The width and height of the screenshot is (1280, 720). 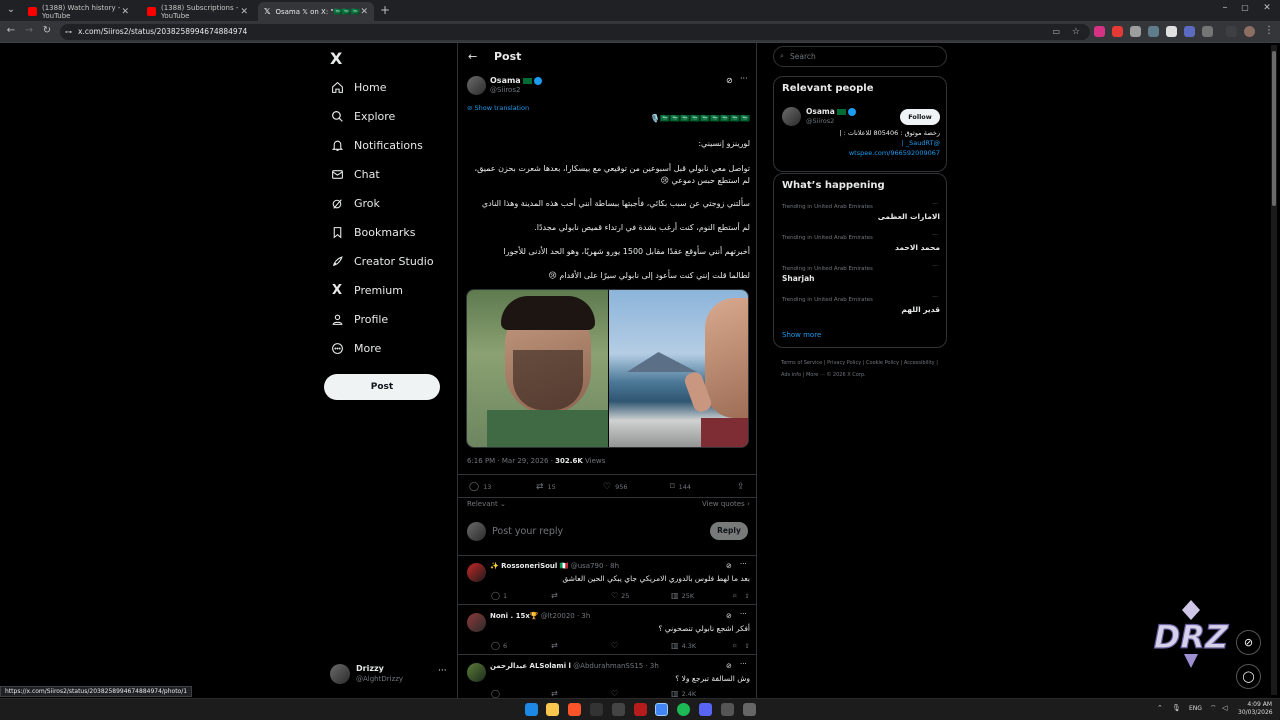 What do you see at coordinates (595, 566) in the screenshot?
I see `reply-handle: @usa790 · 8h` at bounding box center [595, 566].